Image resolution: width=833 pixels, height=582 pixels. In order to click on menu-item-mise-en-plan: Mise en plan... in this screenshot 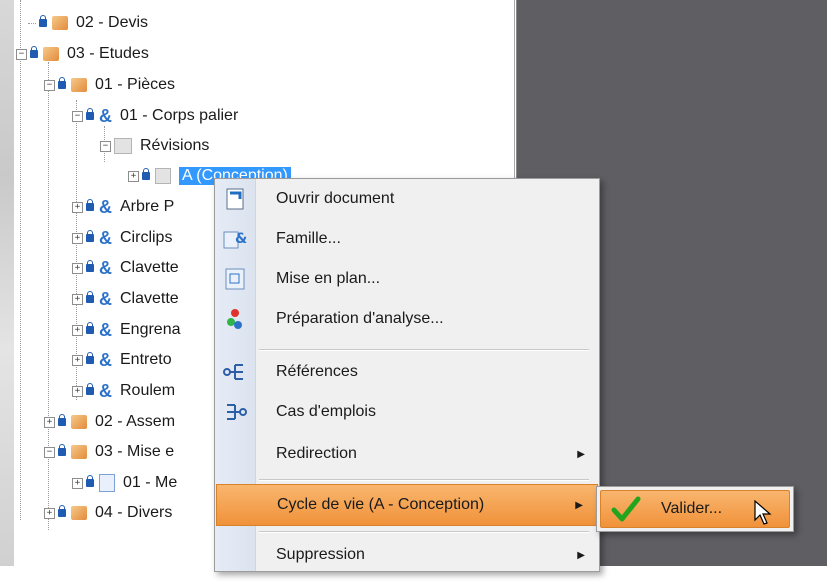, I will do `click(407, 279)`.